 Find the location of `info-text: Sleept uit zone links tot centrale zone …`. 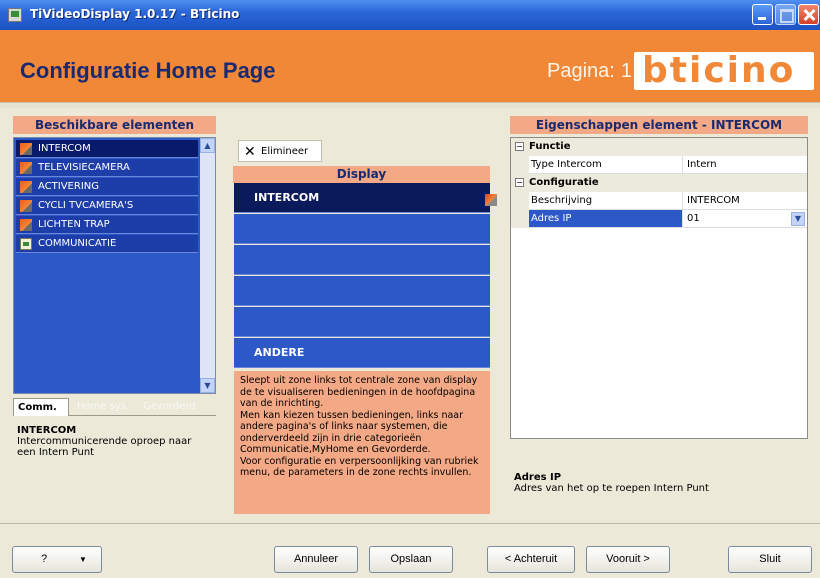

info-text: Sleept uit zone links tot centrale zone … is located at coordinates (362, 442).